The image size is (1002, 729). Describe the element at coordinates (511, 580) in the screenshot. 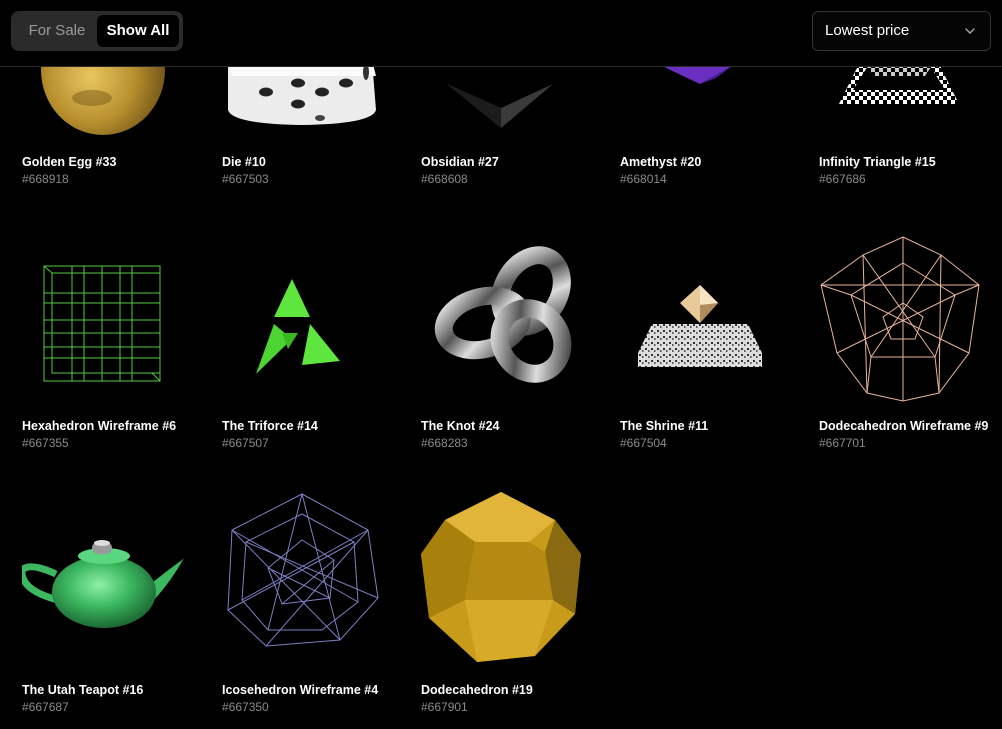

I see `item-thumbnail-dodecahedron` at that location.